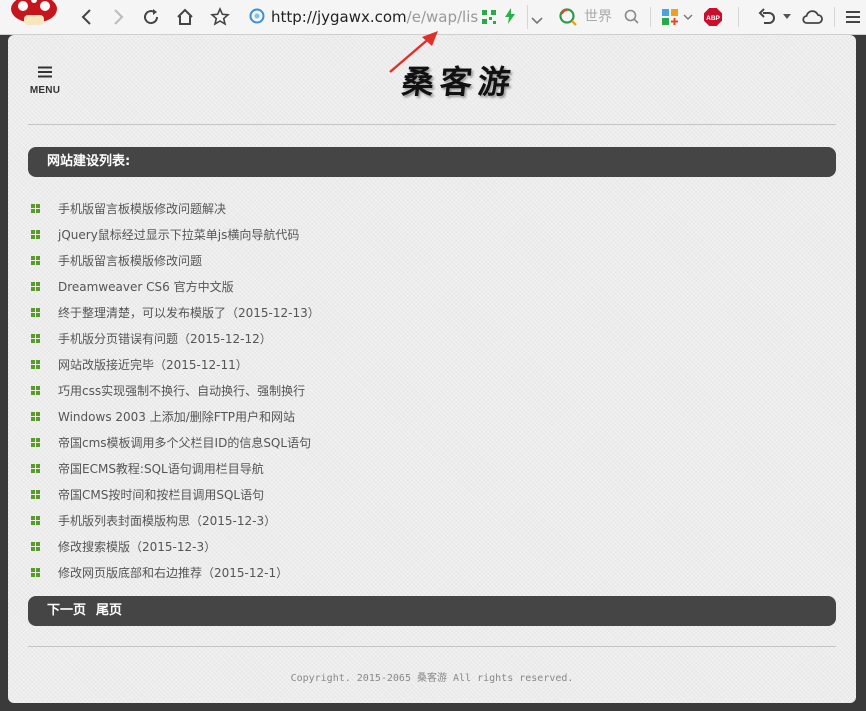 The image size is (866, 711). I want to click on article-link: Dreamweaver CS6 官方中文版, so click(146, 286).